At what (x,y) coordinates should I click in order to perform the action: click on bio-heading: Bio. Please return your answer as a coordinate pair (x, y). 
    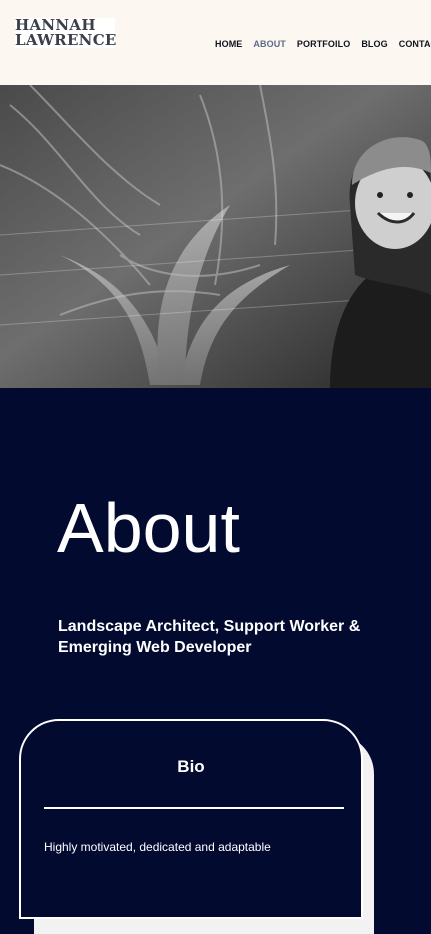
    Looking at the image, I should click on (191, 766).